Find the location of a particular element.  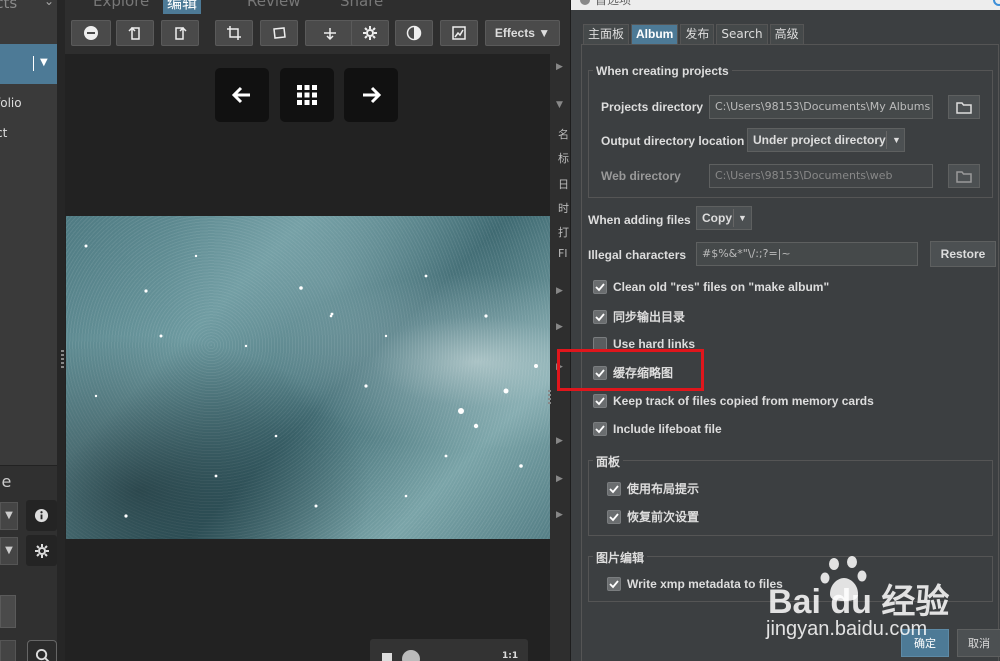

sidebar-item-ct: ct is located at coordinates (3, 133).